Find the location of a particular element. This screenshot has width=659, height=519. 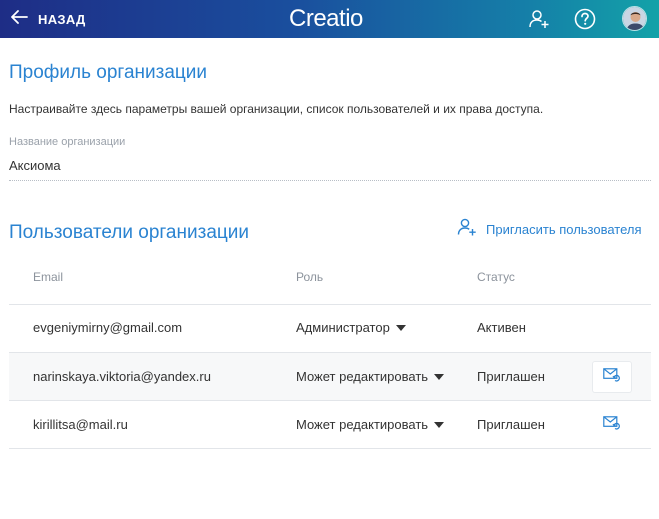

users-section-title: Пользователи организации is located at coordinates (129, 232).